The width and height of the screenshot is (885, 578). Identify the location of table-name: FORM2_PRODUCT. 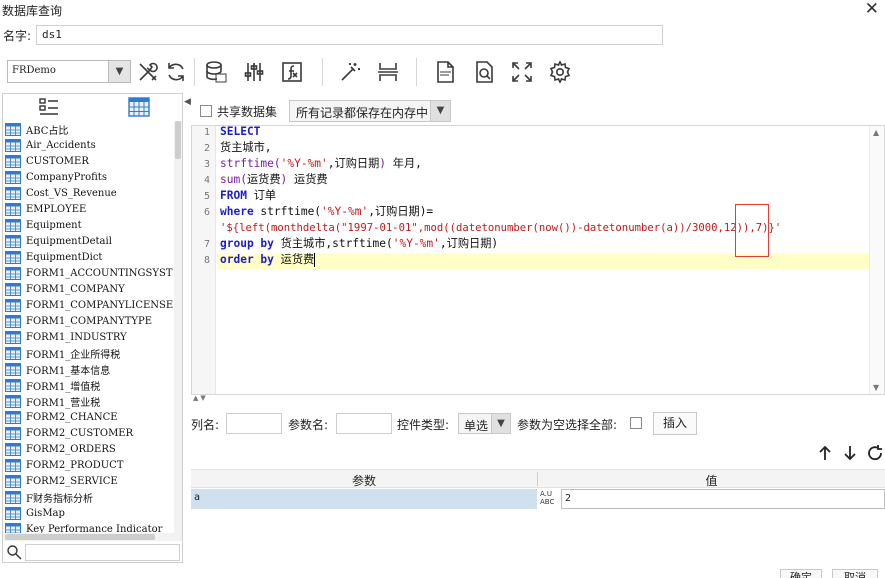
(75, 465).